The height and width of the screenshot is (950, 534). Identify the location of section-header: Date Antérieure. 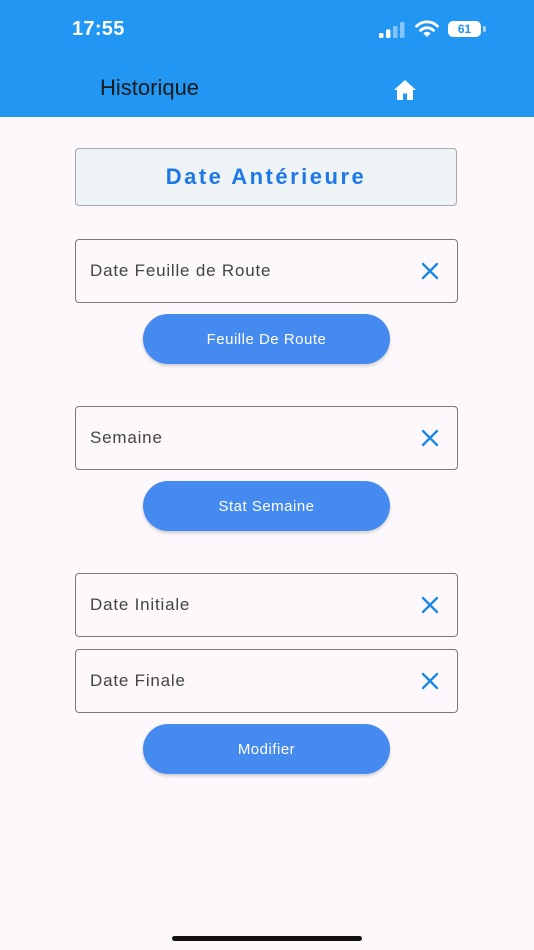
(266, 177).